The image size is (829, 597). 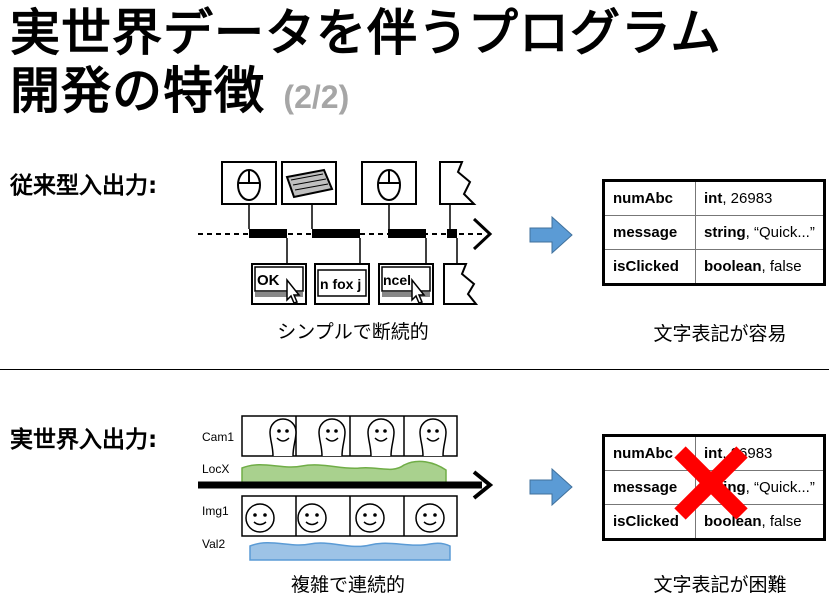 I want to click on table-row: message string, “Quick...”, so click(x=714, y=487).